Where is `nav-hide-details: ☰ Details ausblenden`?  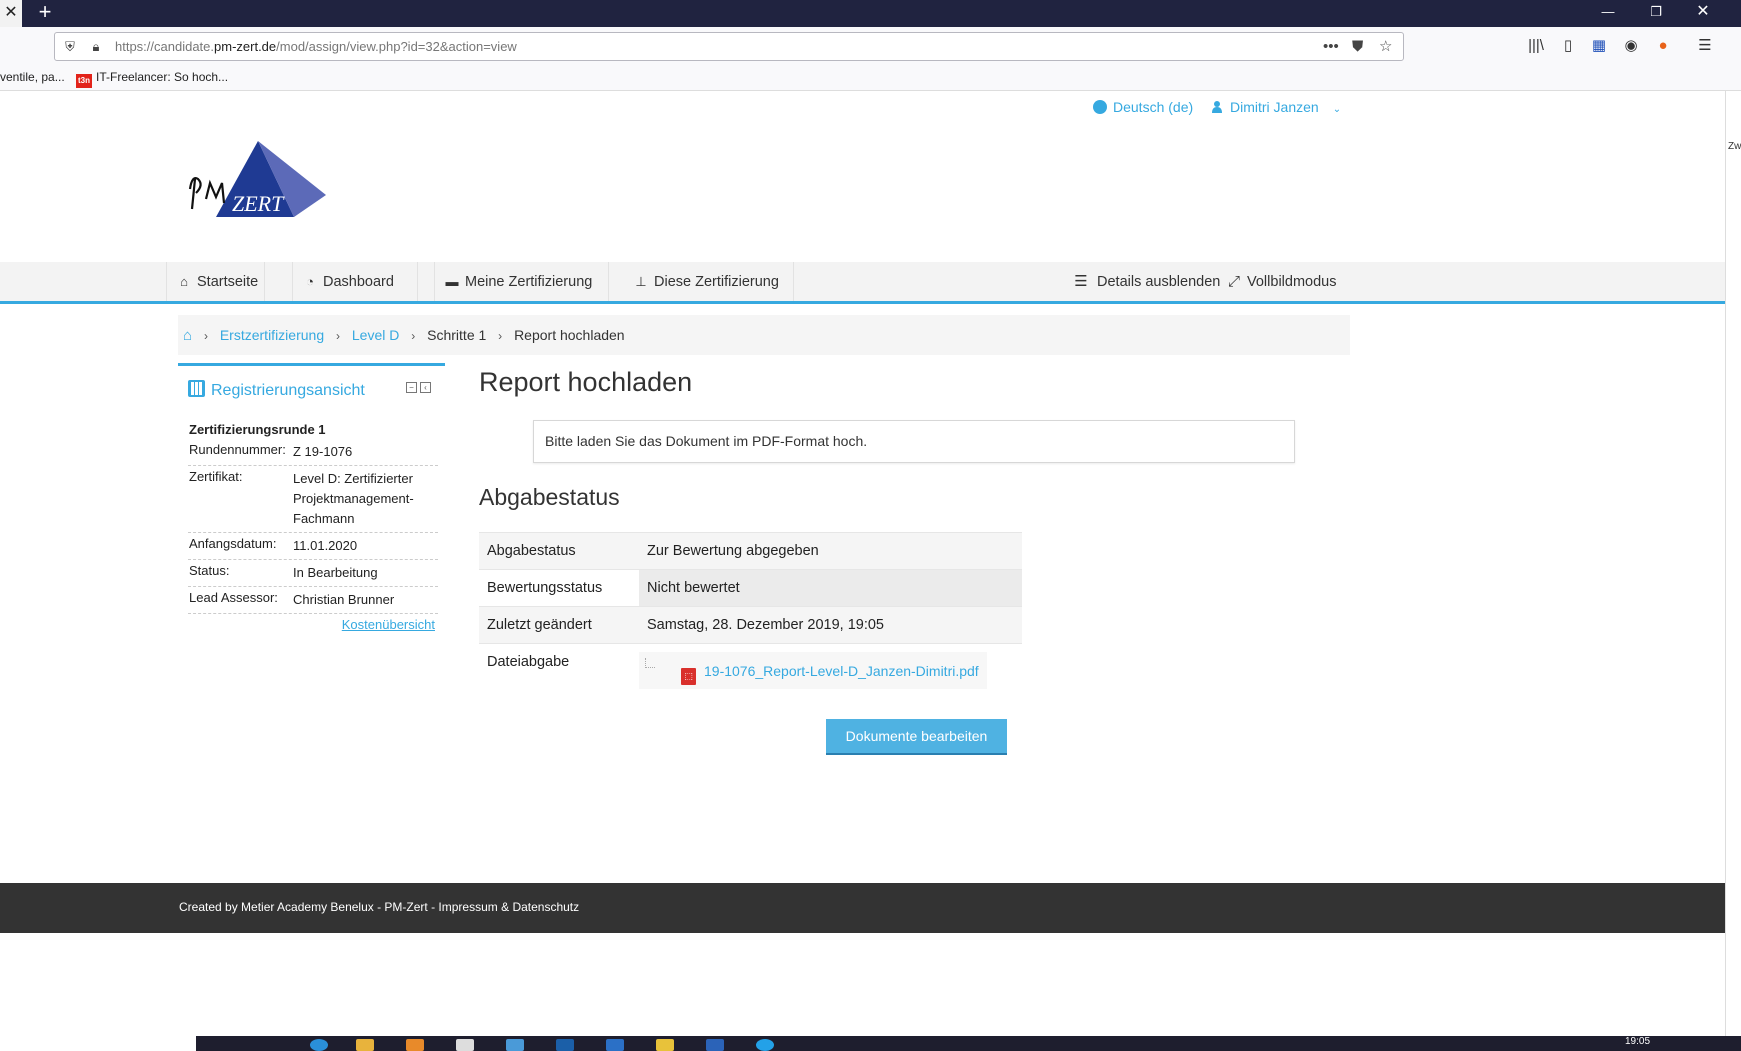
nav-hide-details: ☰ Details ausblenden is located at coordinates (1144, 281).